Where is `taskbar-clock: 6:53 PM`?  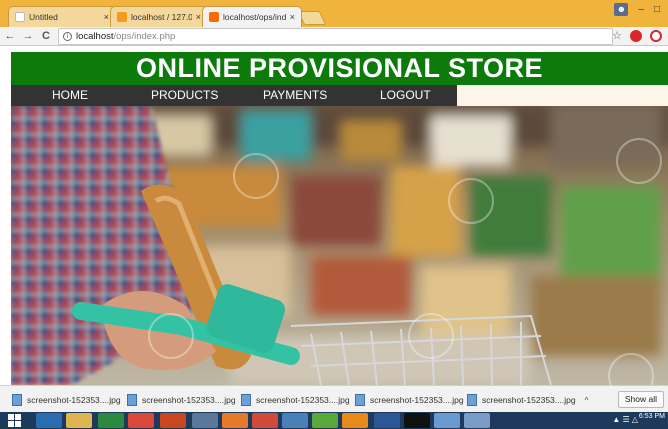 taskbar-clock: 6:53 PM is located at coordinates (652, 416).